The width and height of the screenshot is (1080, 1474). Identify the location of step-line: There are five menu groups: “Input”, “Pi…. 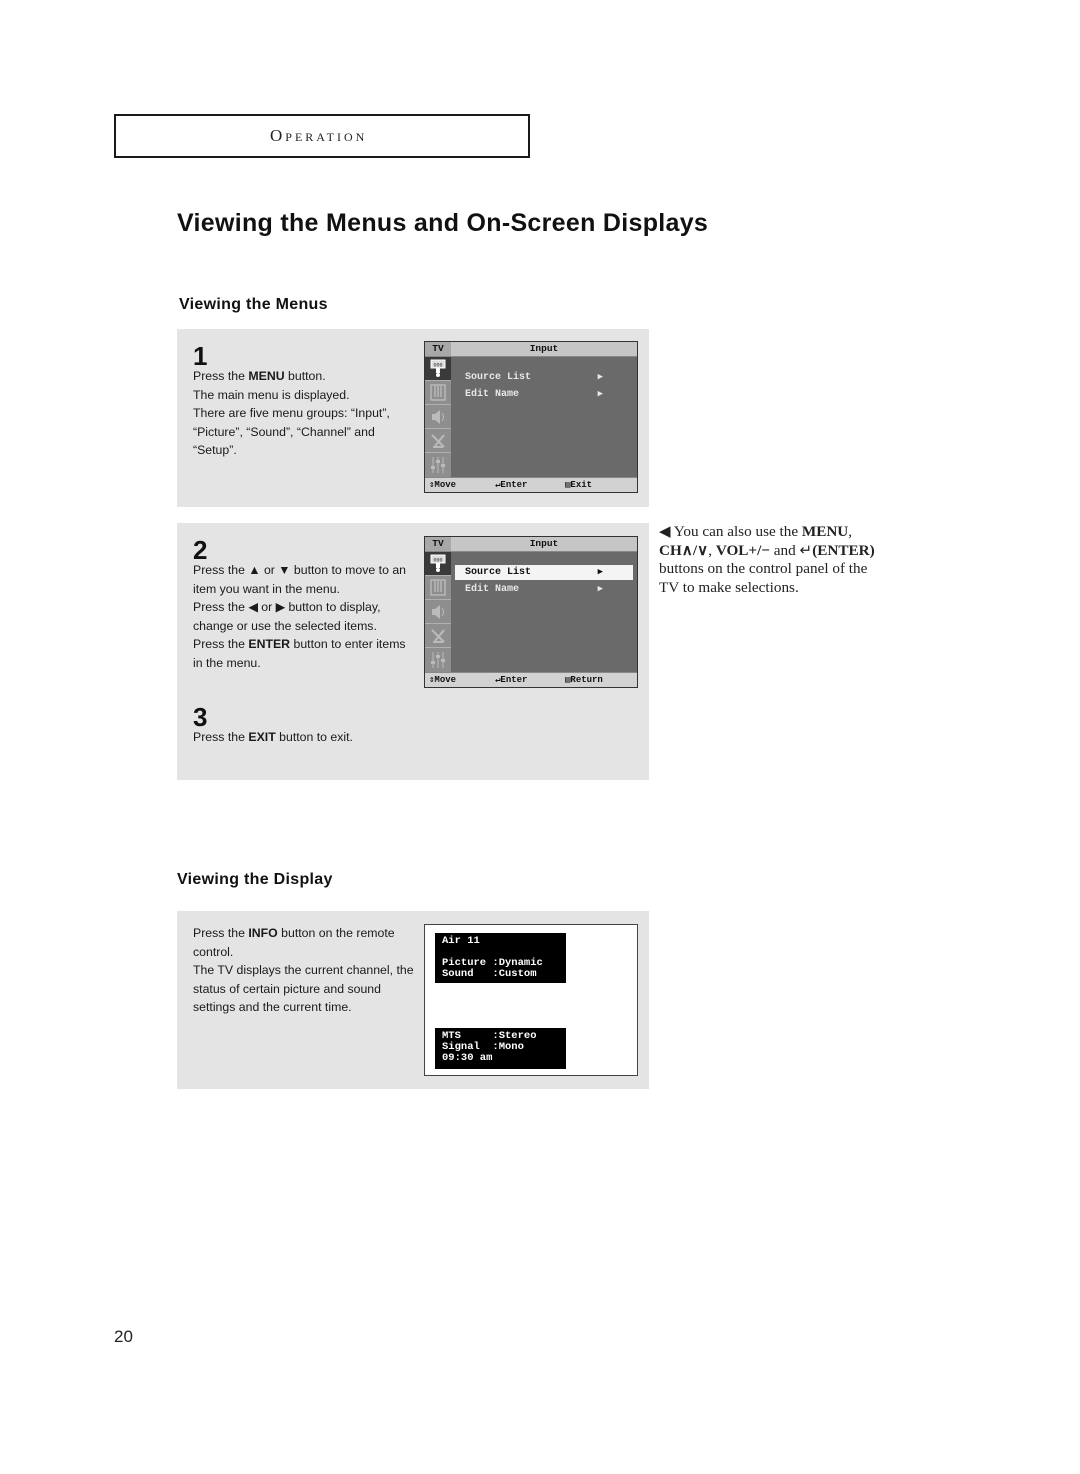
(291, 432).